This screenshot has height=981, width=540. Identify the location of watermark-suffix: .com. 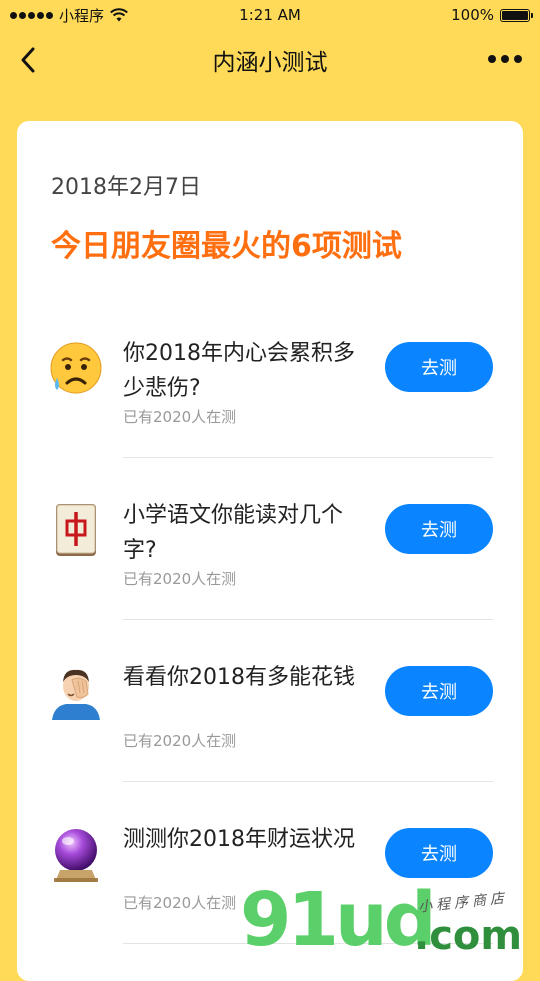
(468, 936).